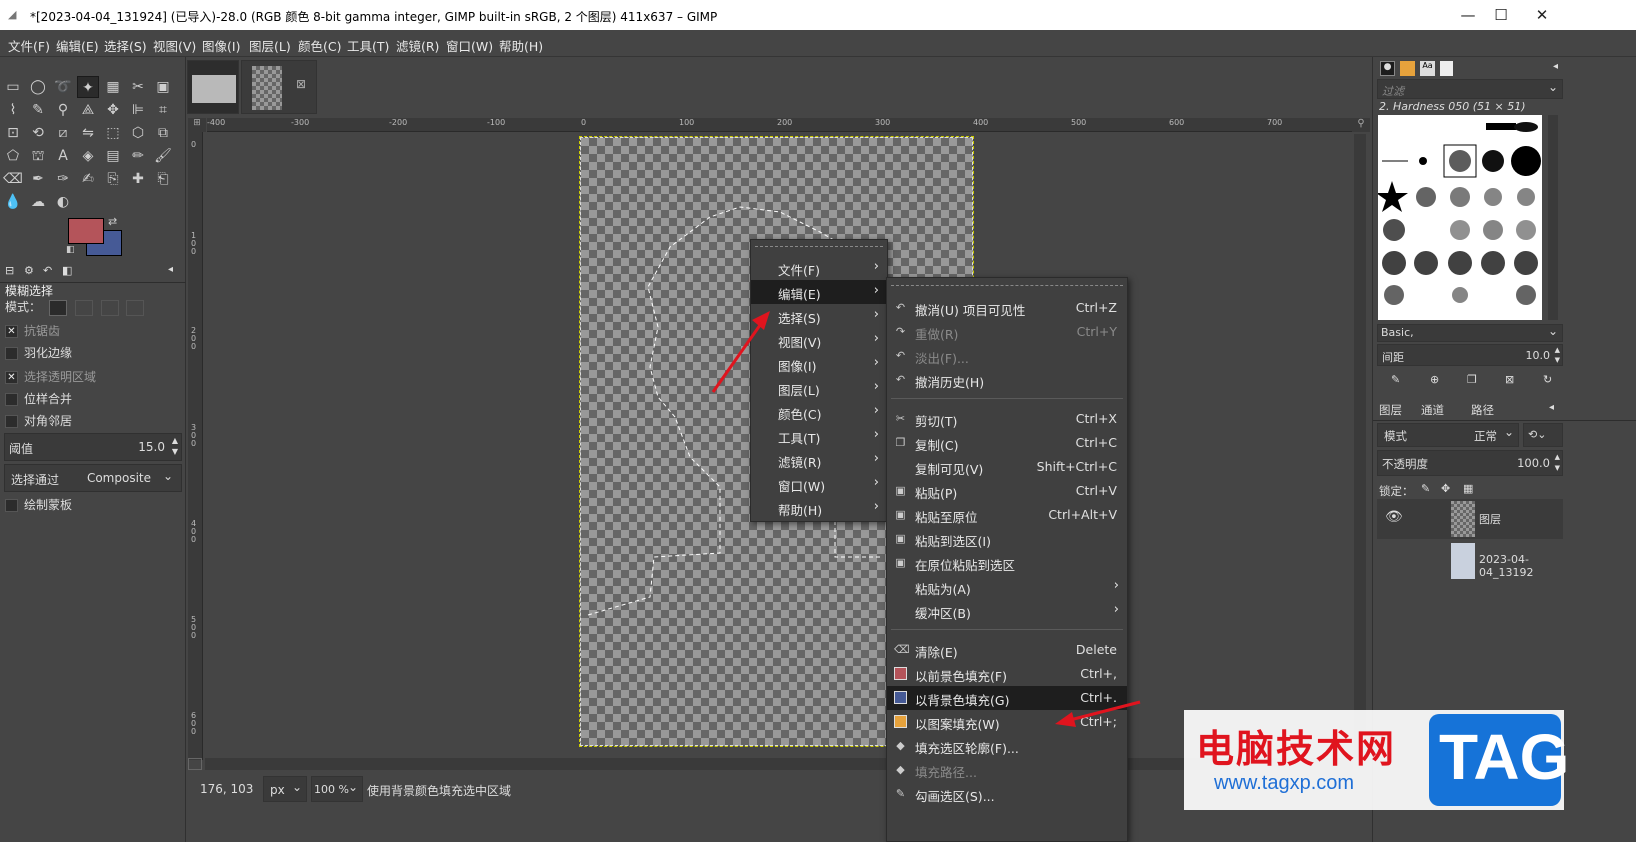 This screenshot has height=842, width=1636. What do you see at coordinates (1105, 711) in the screenshot?
I see `arrow-to-fill-bg` at bounding box center [1105, 711].